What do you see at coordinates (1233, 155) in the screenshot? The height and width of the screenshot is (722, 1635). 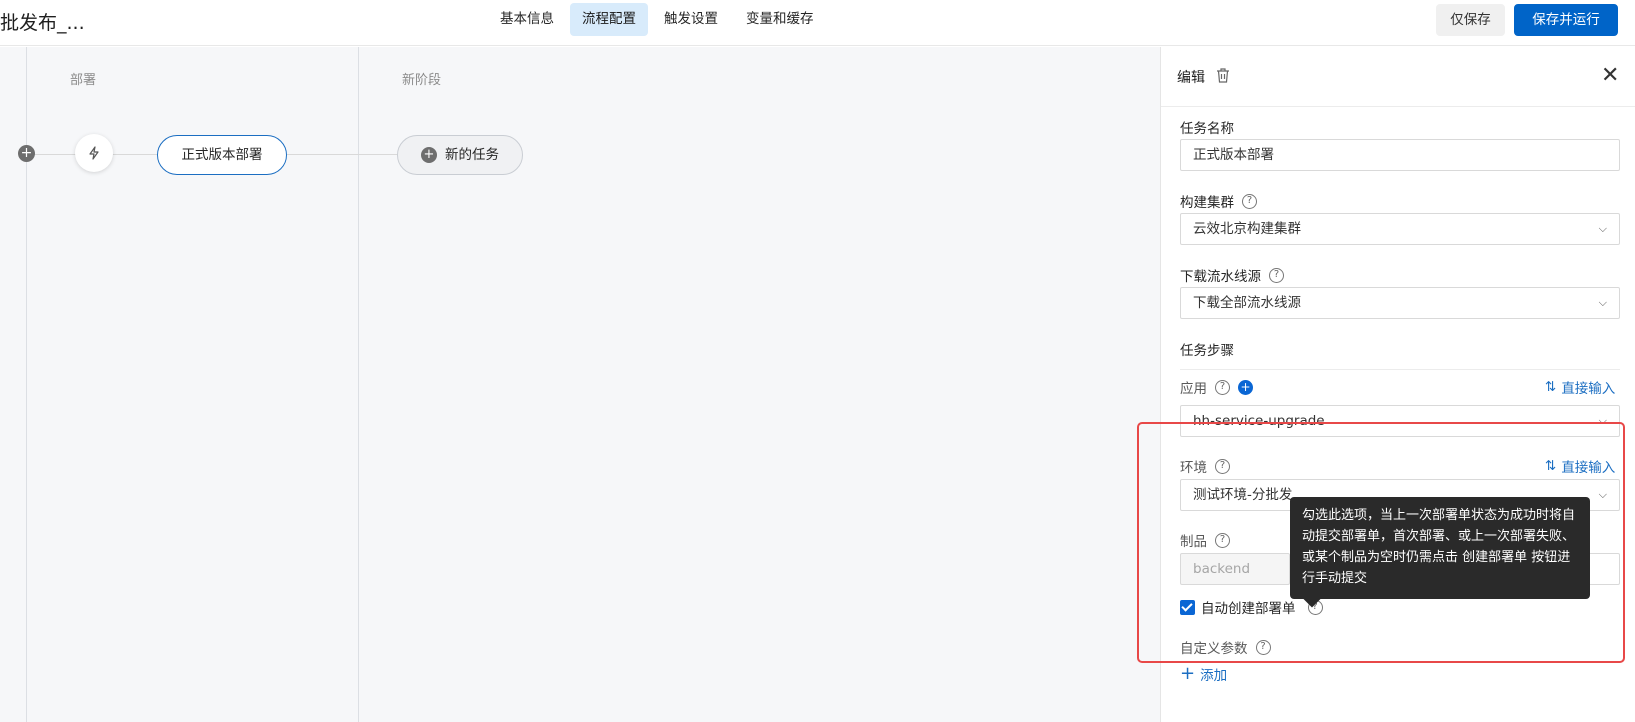 I see `task-name-value: 正式版本部署` at bounding box center [1233, 155].